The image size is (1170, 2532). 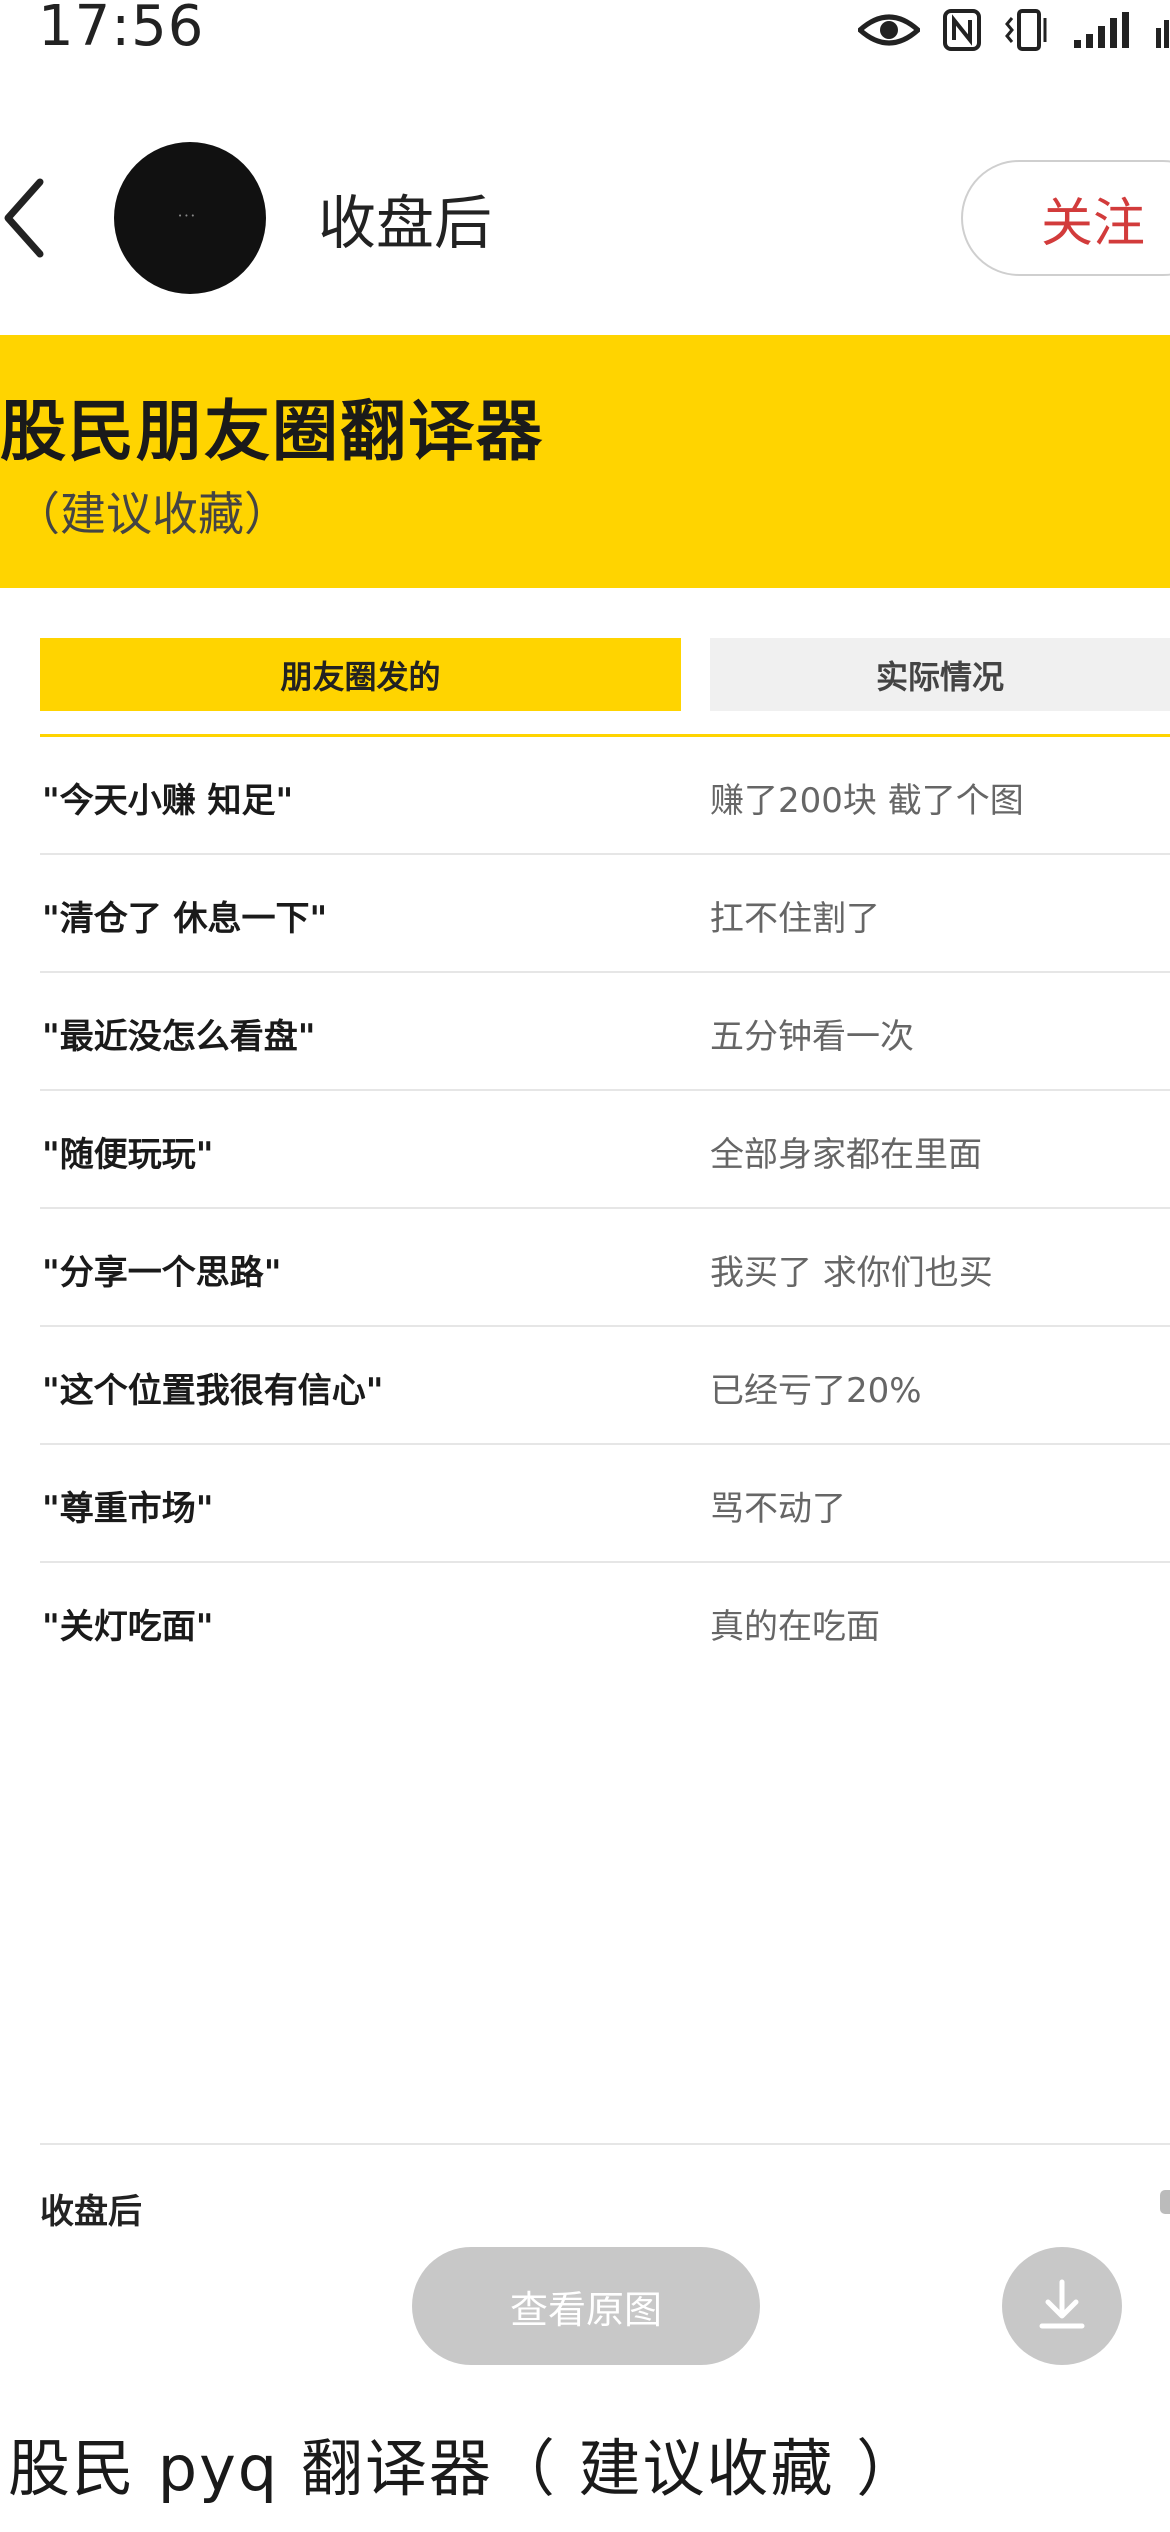 What do you see at coordinates (846, 1155) in the screenshot?
I see `actual-cell: 全部身家都在里面` at bounding box center [846, 1155].